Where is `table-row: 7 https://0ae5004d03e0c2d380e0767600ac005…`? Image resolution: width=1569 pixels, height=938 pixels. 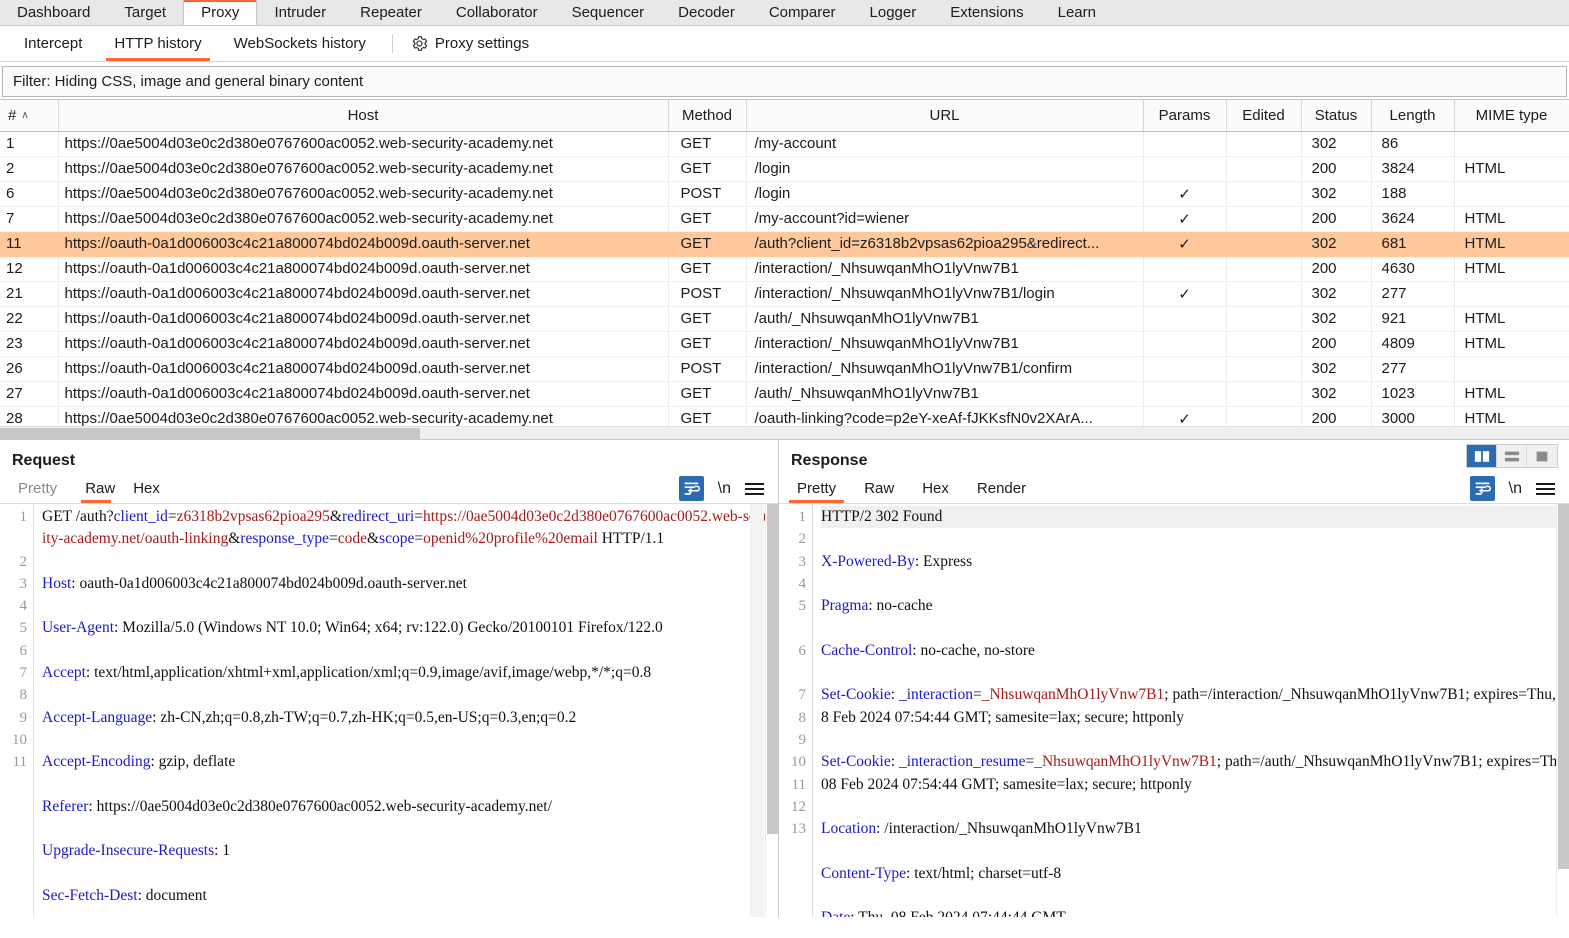
table-row: 7 https://0ae5004d03e0c2d380e0767600ac005… is located at coordinates (784, 219).